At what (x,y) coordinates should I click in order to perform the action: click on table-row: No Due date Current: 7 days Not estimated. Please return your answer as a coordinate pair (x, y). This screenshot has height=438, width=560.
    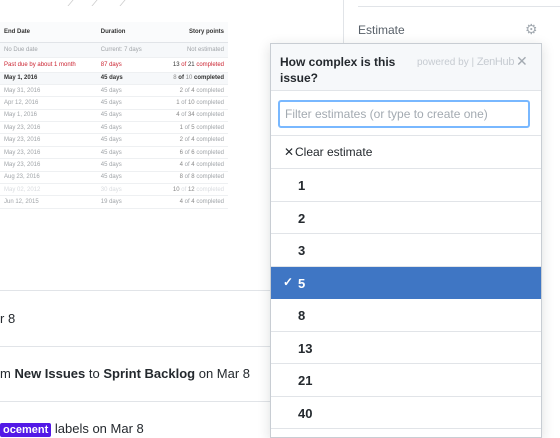
    Looking at the image, I should click on (114, 50).